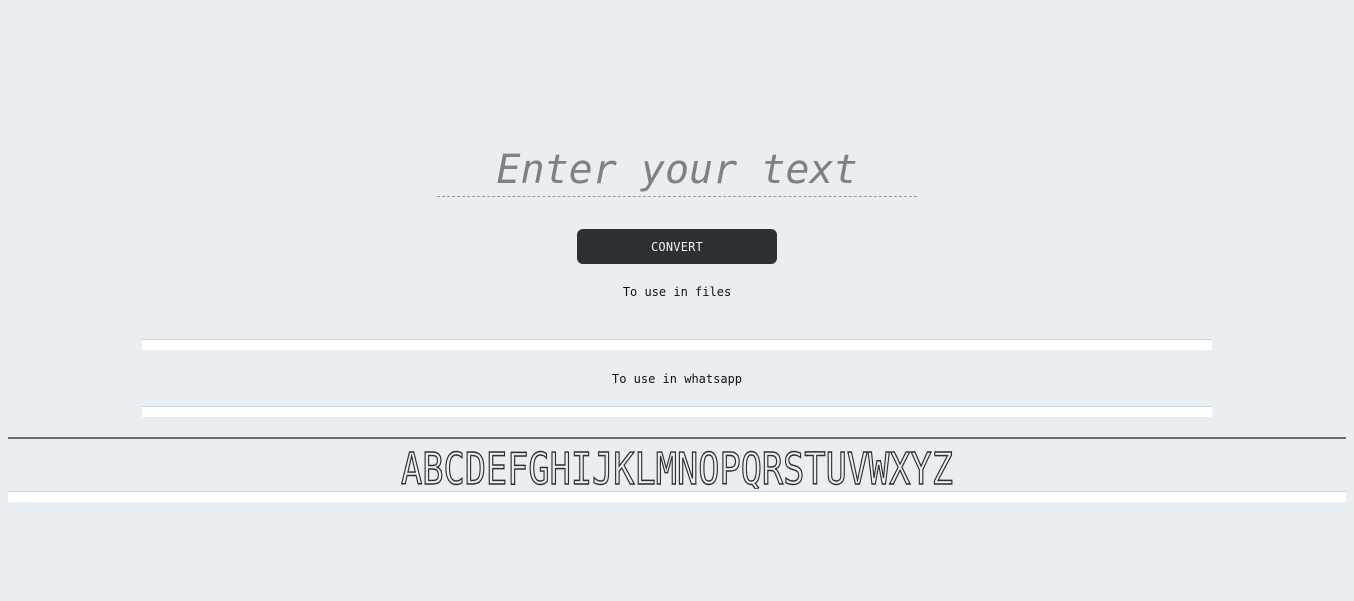  Describe the element at coordinates (677, 438) in the screenshot. I see `section-divider` at that location.